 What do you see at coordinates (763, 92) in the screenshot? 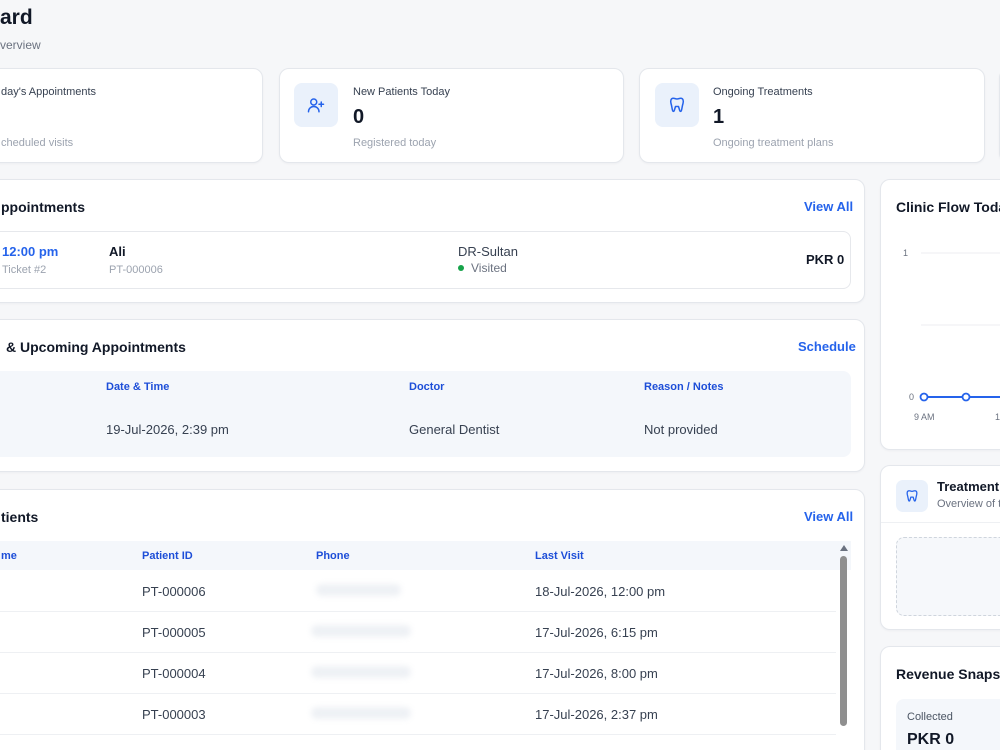
I see `stat-label: Ongoing Treatments` at bounding box center [763, 92].